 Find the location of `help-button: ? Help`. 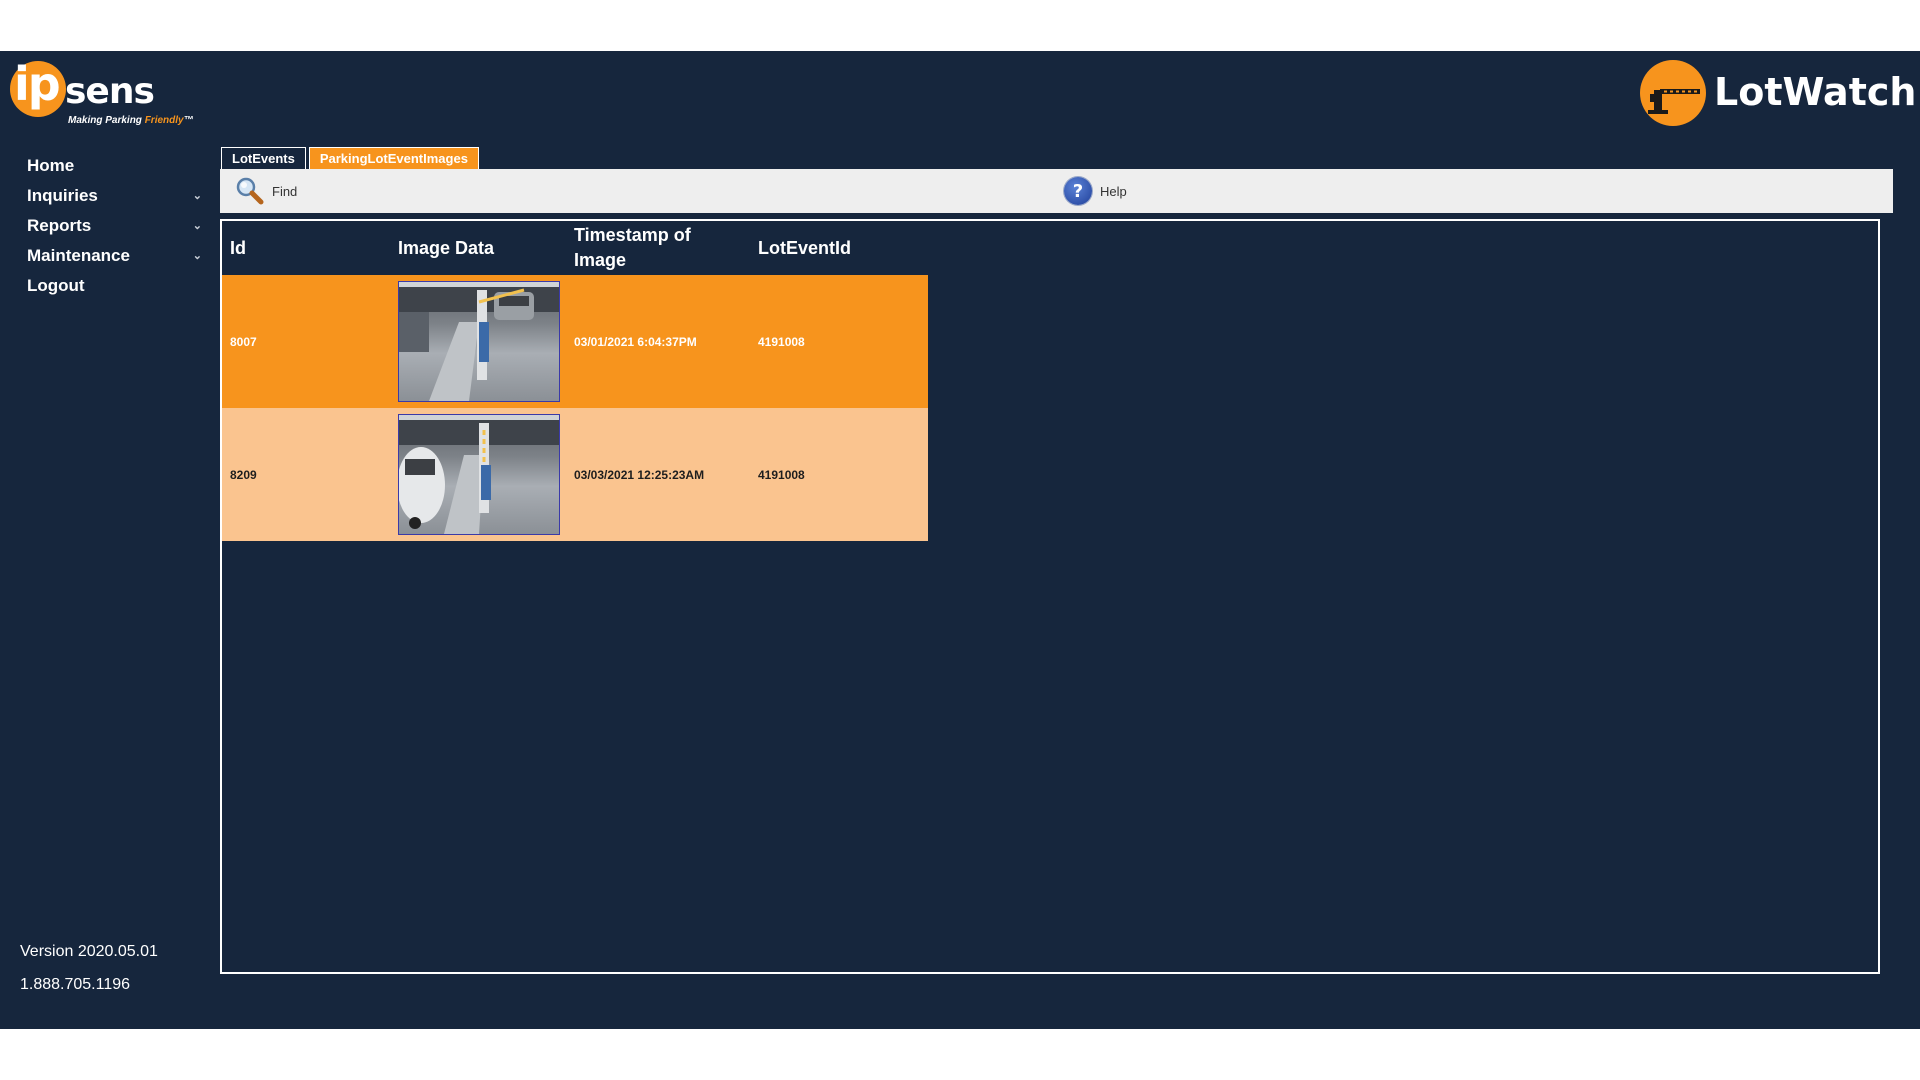

help-button: ? Help is located at coordinates (1095, 191).